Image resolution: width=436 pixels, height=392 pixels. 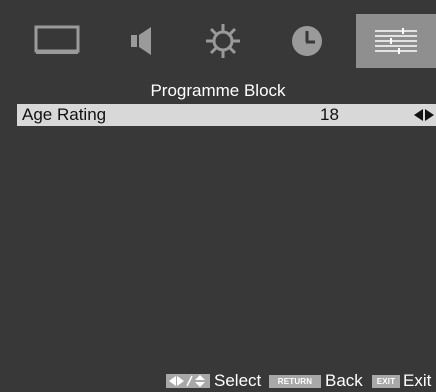 I want to click on sliders-icon, so click(x=396, y=41).